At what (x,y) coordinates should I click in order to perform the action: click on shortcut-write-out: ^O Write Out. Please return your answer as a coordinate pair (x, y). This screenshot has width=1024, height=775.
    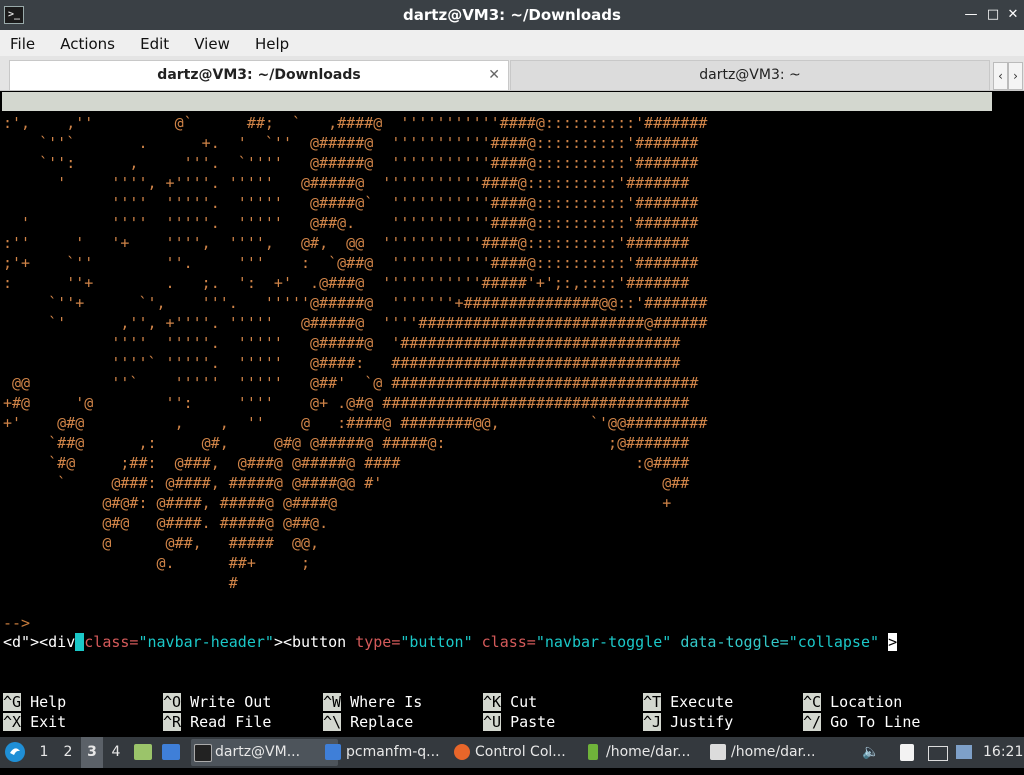
    Looking at the image, I should click on (217, 702).